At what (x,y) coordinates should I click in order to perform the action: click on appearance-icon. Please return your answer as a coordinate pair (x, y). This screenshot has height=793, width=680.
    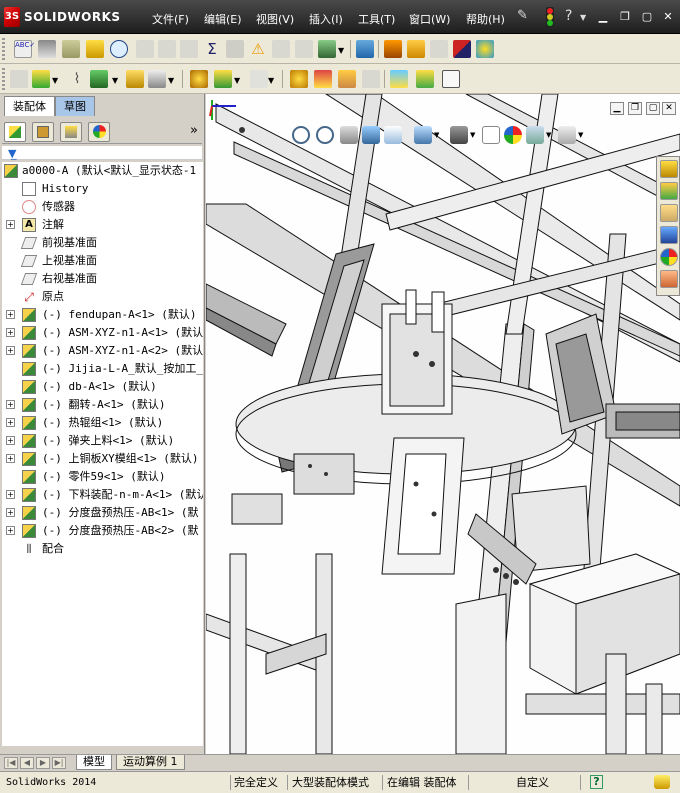
    Looking at the image, I should click on (462, 49).